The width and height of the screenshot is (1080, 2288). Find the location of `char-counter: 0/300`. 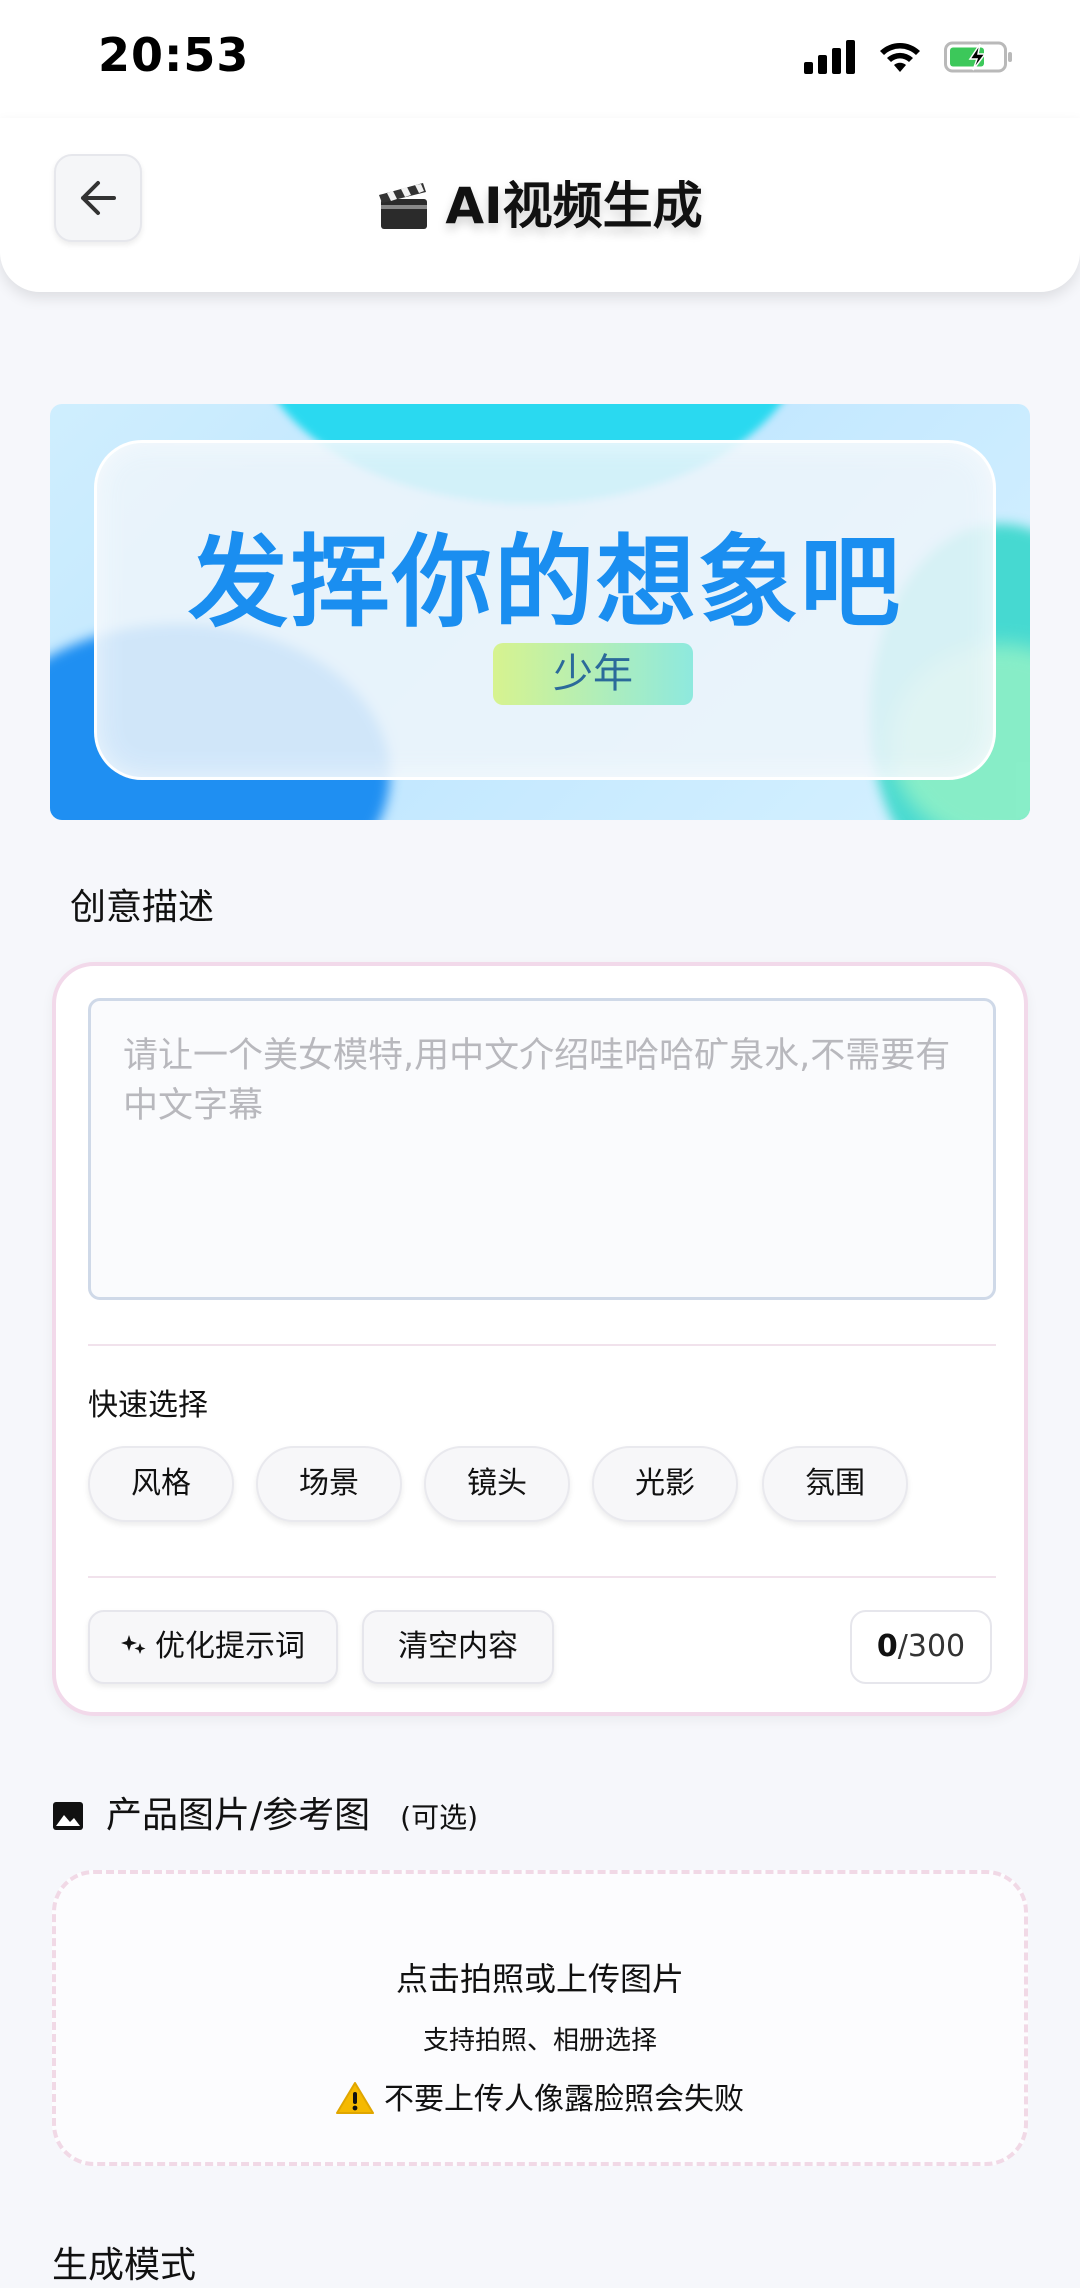

char-counter: 0/300 is located at coordinates (921, 1647).